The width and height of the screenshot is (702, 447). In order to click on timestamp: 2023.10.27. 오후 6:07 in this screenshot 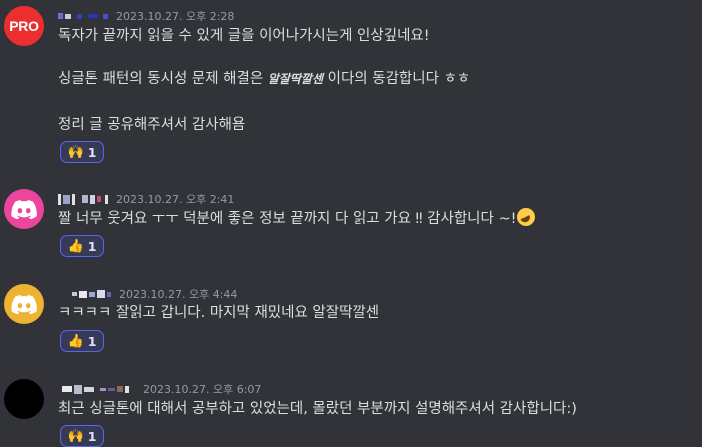, I will do `click(202, 389)`.